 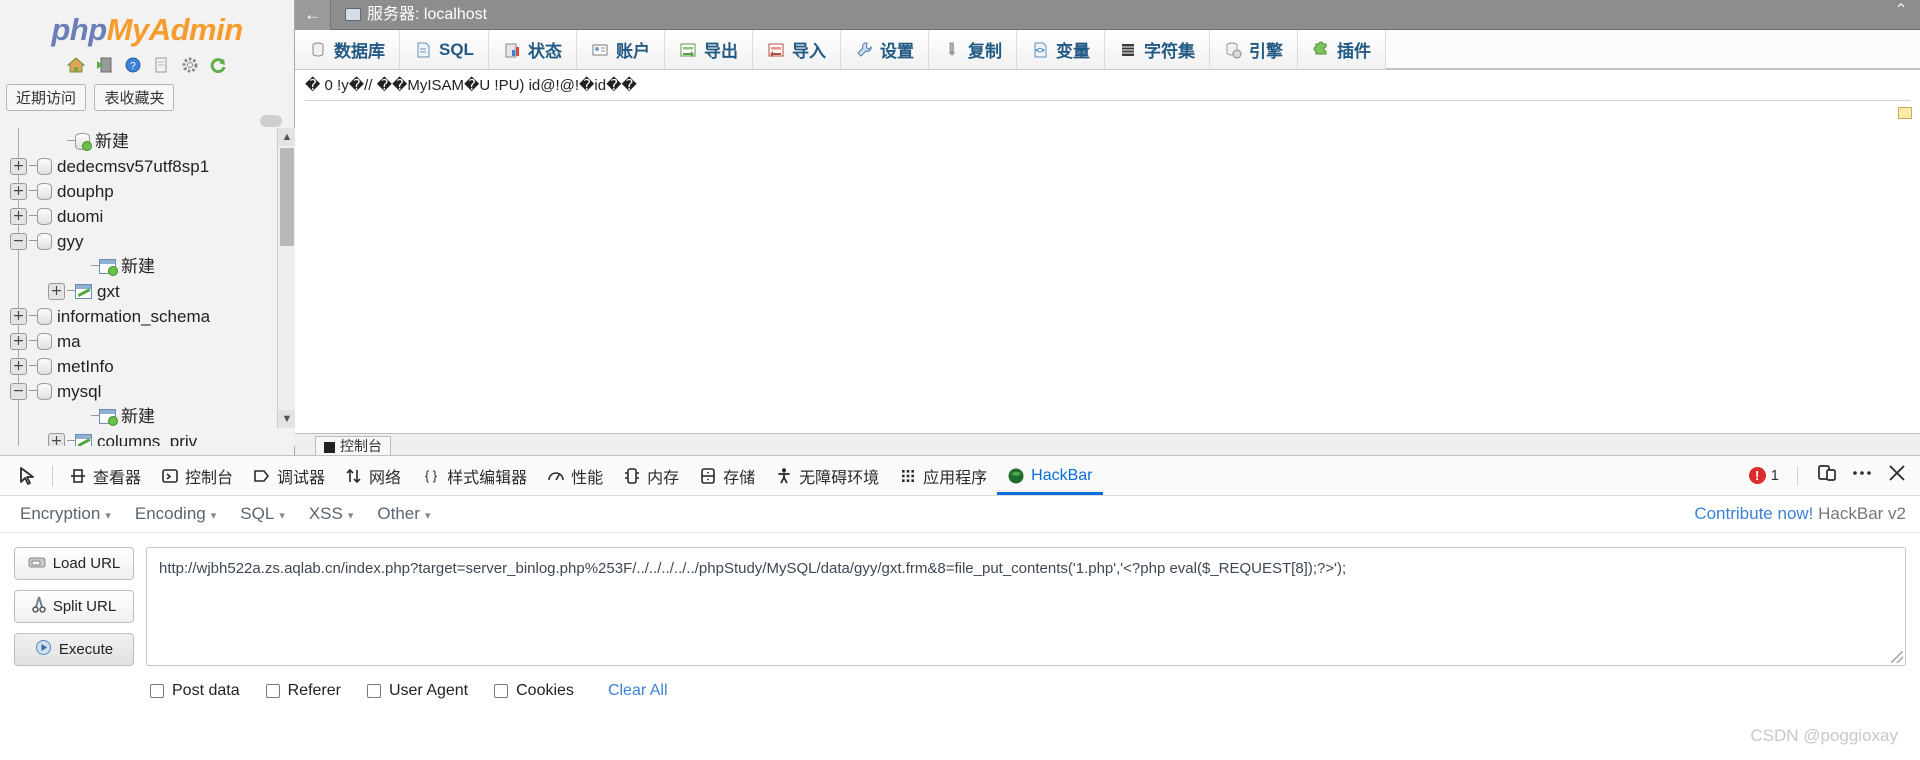 What do you see at coordinates (147, 24) in the screenshot?
I see `pma-logo: phpMyAdmin` at bounding box center [147, 24].